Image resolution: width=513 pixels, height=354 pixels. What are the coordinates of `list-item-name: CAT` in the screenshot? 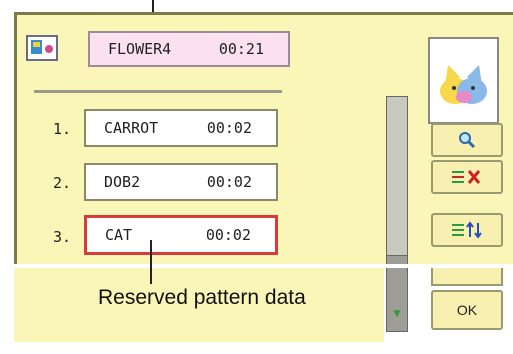 It's located at (119, 235).